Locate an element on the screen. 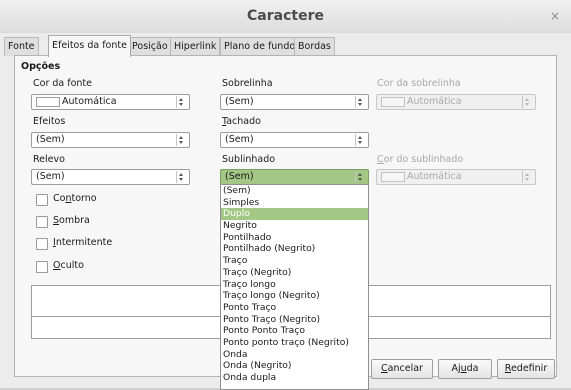  overline-select: (Sem) is located at coordinates (294, 102).